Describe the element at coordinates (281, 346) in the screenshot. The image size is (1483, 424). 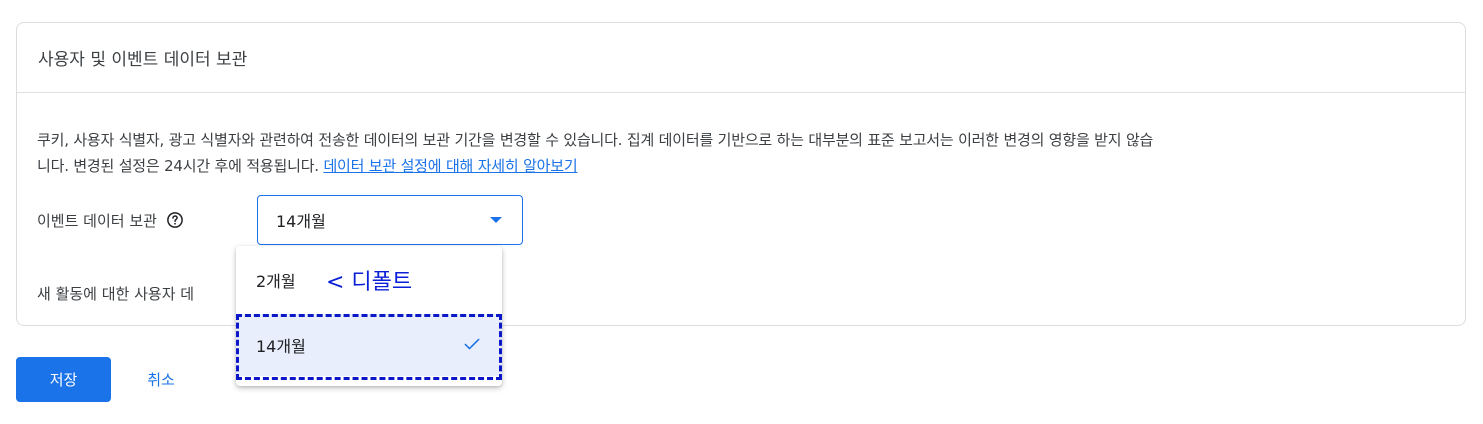
I see `option-label: 14개월` at that location.